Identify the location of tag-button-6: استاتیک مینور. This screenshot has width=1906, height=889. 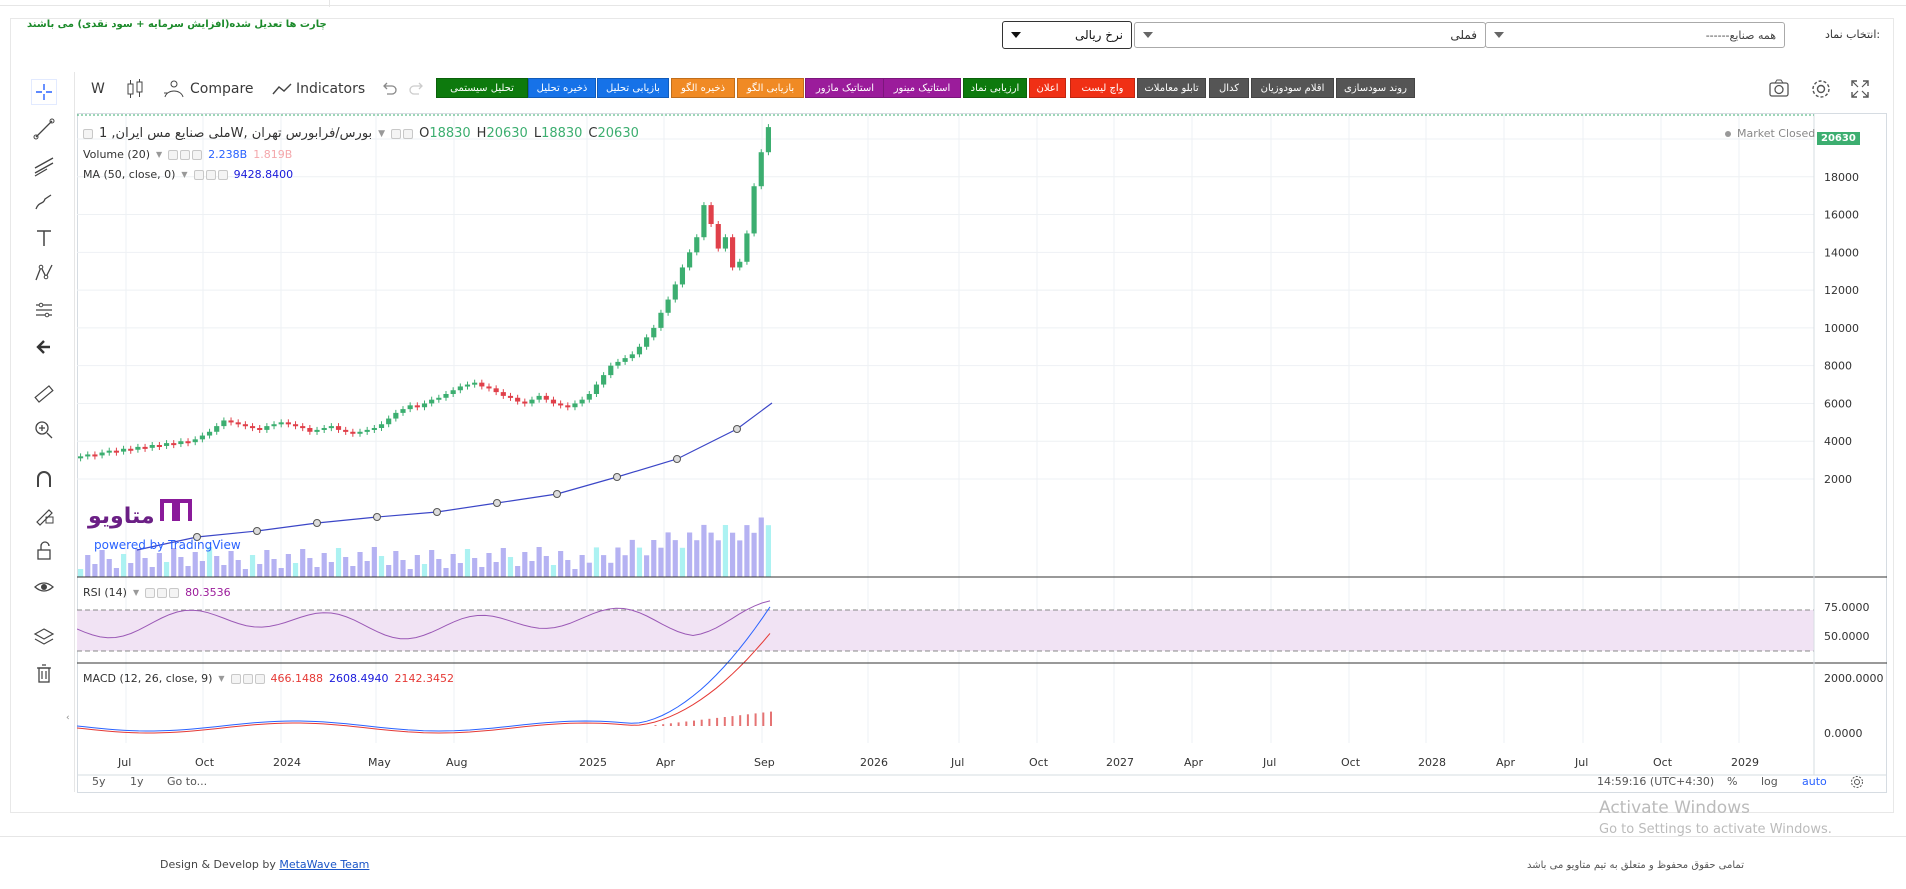
(922, 88).